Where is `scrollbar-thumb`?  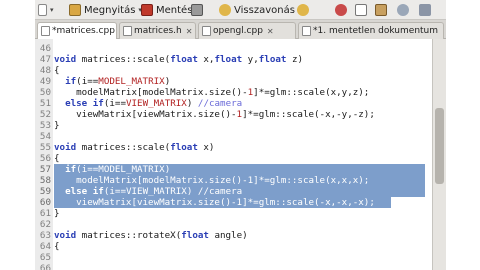
scrollbar-thumb is located at coordinates (439, 146).